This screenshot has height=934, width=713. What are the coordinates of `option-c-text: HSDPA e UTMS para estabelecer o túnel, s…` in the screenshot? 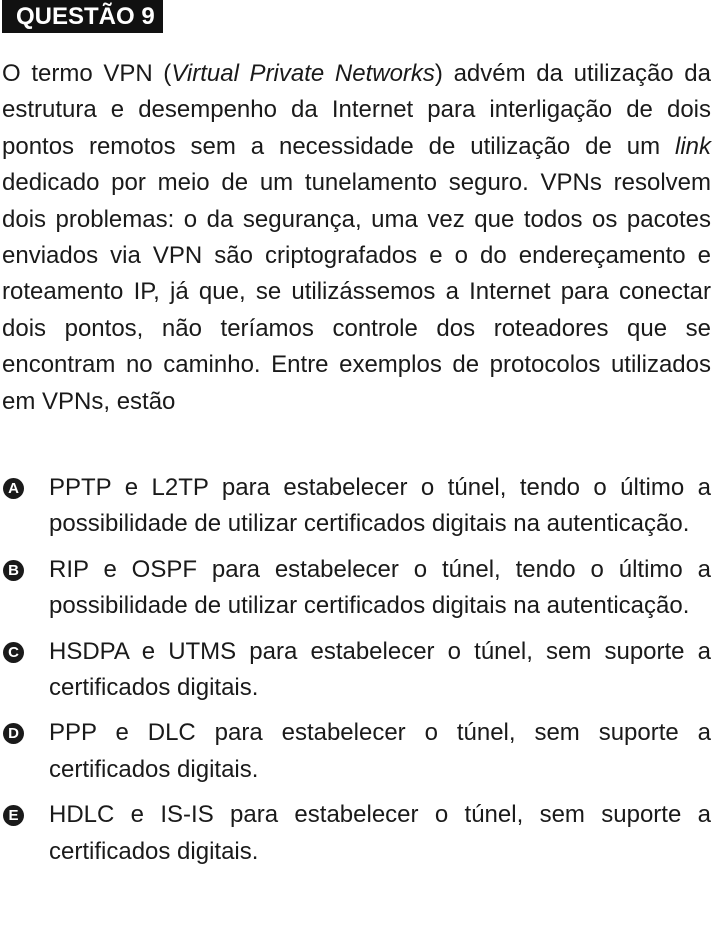 It's located at (380, 669).